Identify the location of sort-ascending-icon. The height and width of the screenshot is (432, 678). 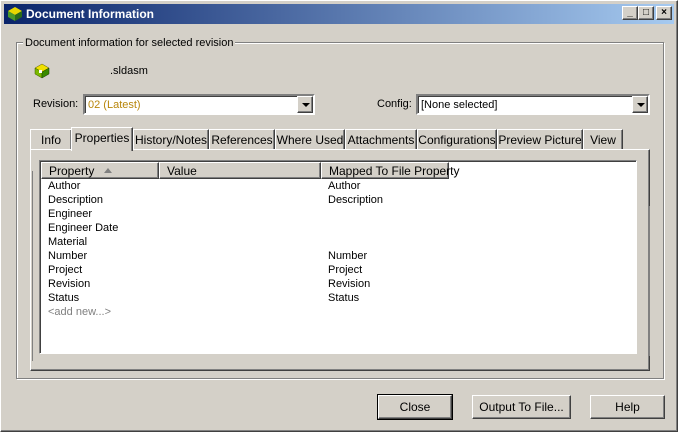
(108, 170).